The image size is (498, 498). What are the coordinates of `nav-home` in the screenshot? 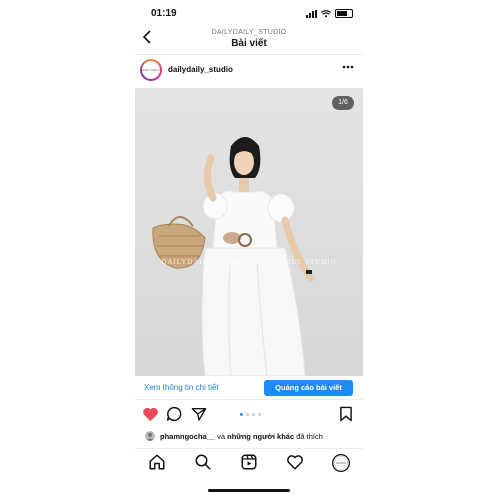 It's located at (158, 463).